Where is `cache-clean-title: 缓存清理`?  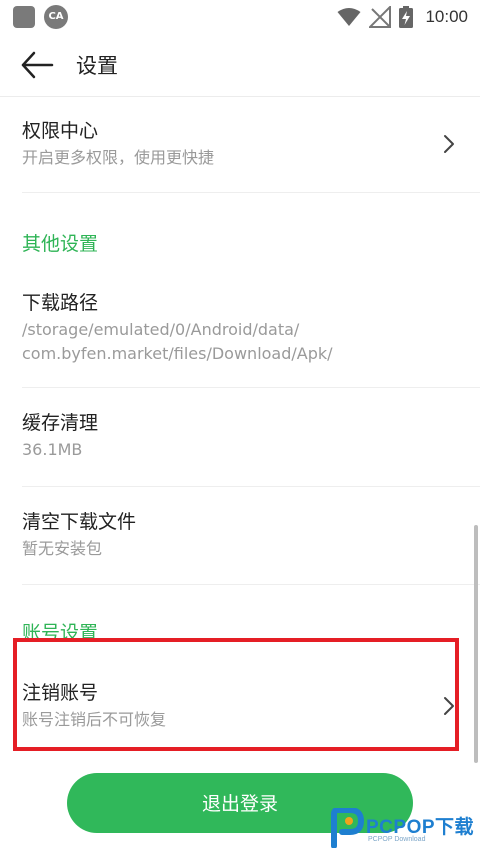 cache-clean-title: 缓存清理 is located at coordinates (60, 423).